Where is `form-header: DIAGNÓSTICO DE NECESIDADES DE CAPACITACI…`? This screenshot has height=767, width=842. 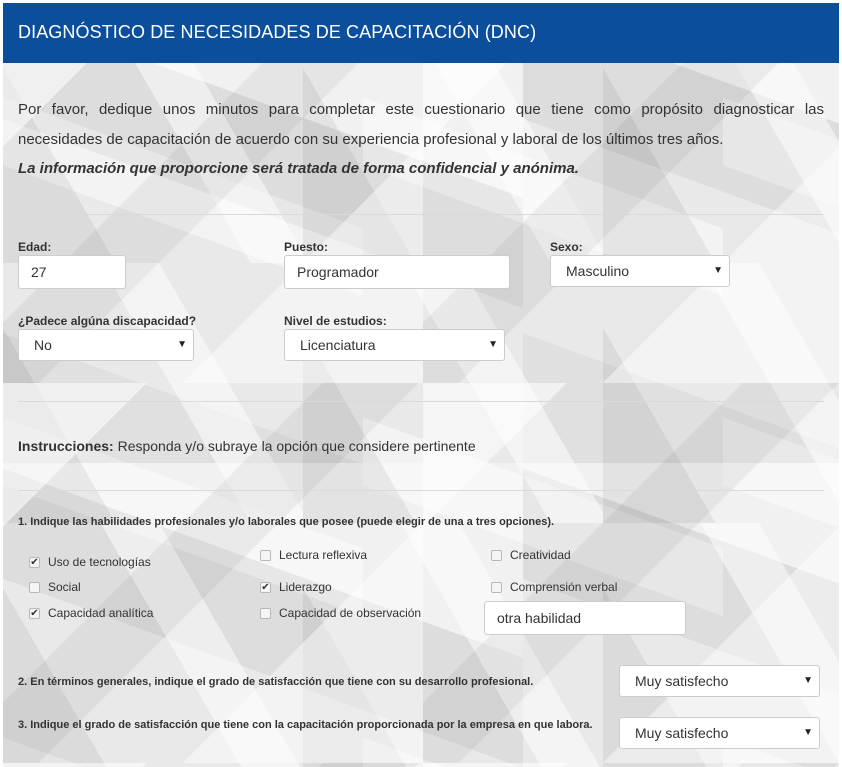 form-header: DIAGNÓSTICO DE NECESIDADES DE CAPACITACI… is located at coordinates (421, 33).